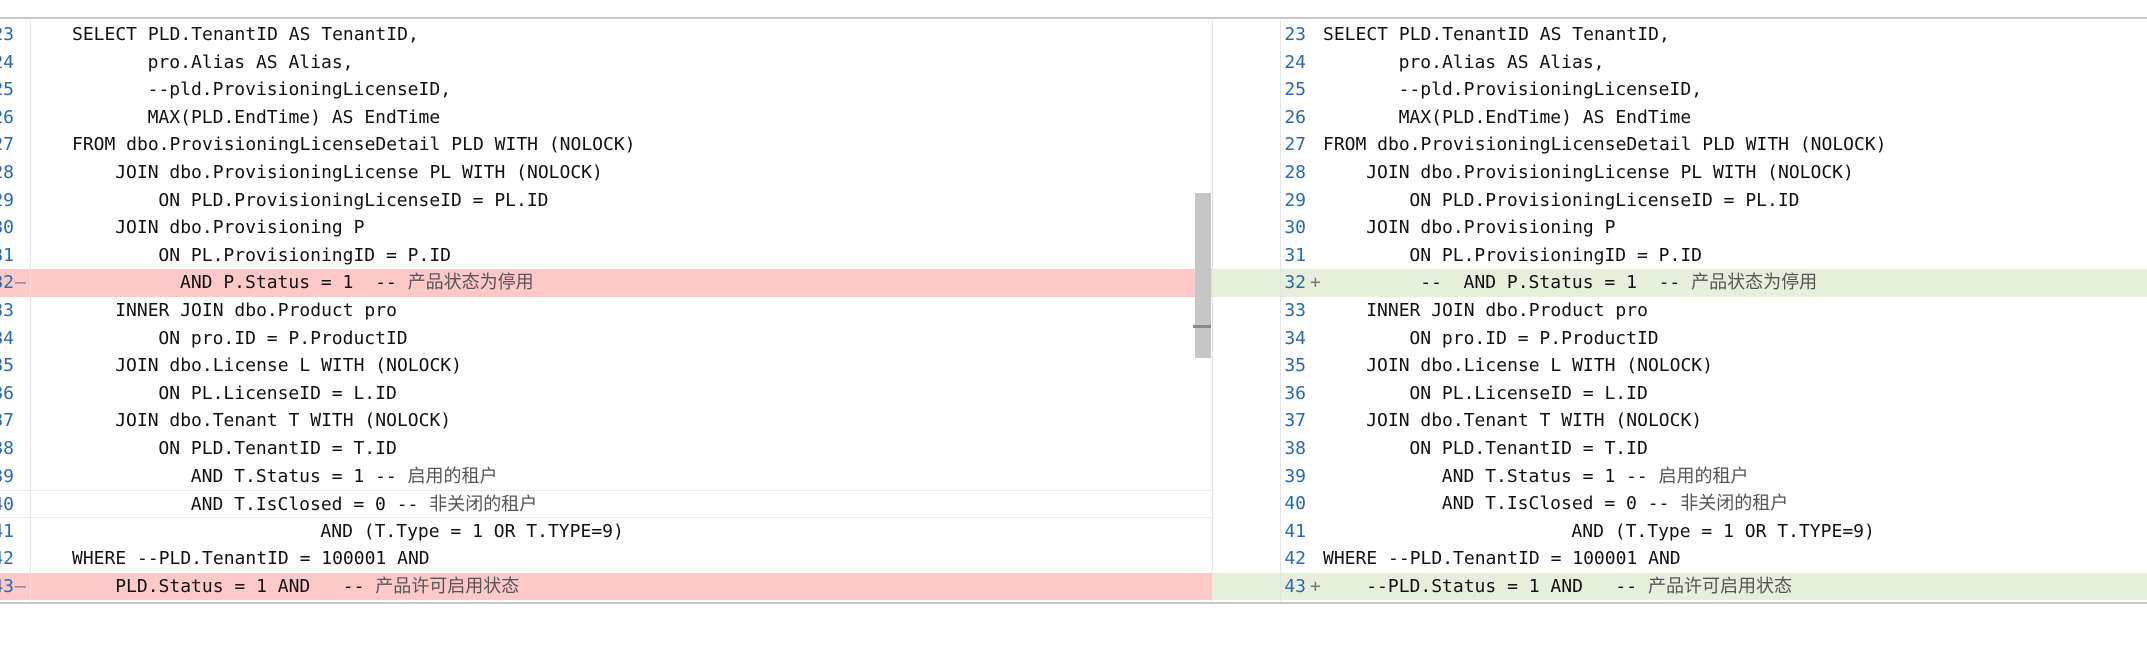  What do you see at coordinates (1557, 587) in the screenshot?
I see `code-text: --PLD.Status = 1 AND -- 产品许可启用状态` at bounding box center [1557, 587].